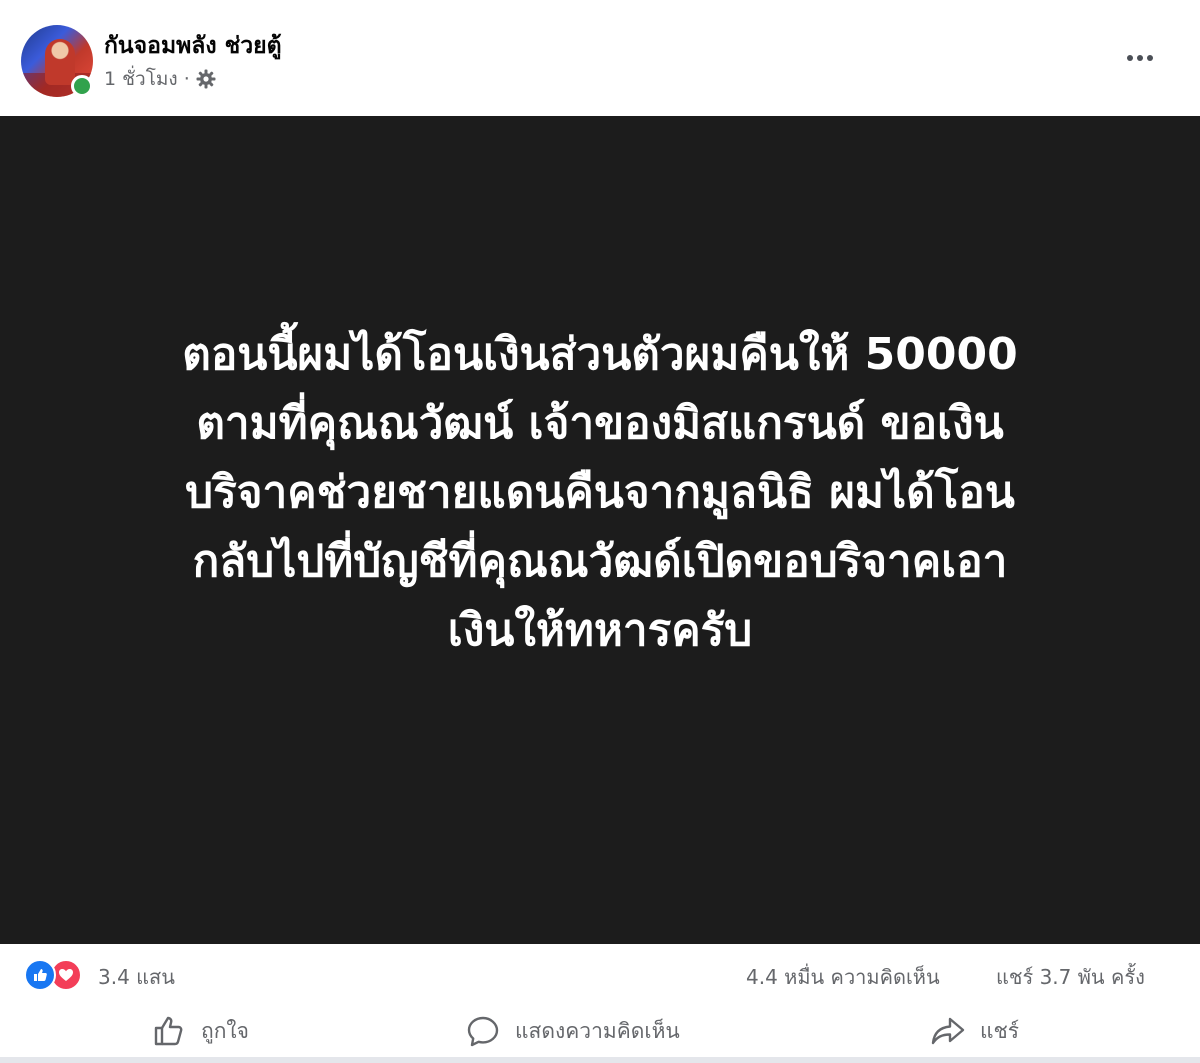  What do you see at coordinates (82, 86) in the screenshot?
I see `online-status-dot` at bounding box center [82, 86].